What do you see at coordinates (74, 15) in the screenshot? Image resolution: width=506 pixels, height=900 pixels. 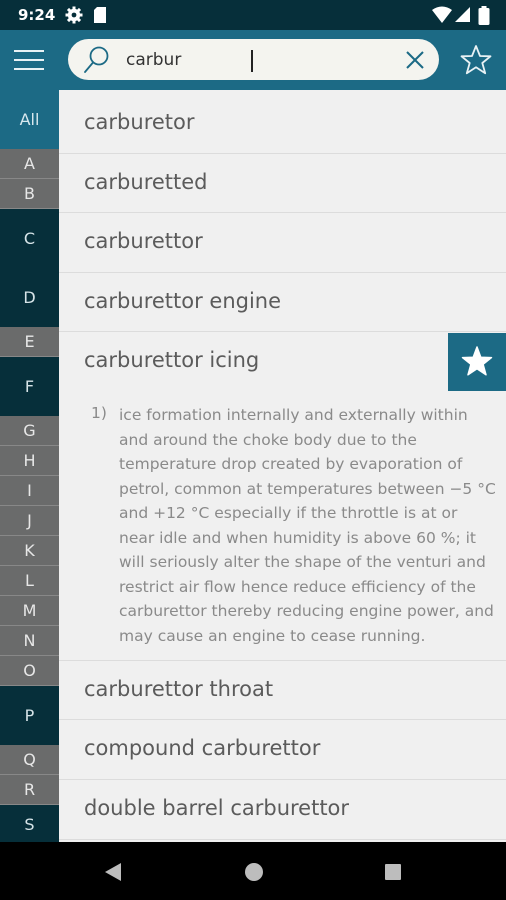 I see `settings-gear-icon` at bounding box center [74, 15].